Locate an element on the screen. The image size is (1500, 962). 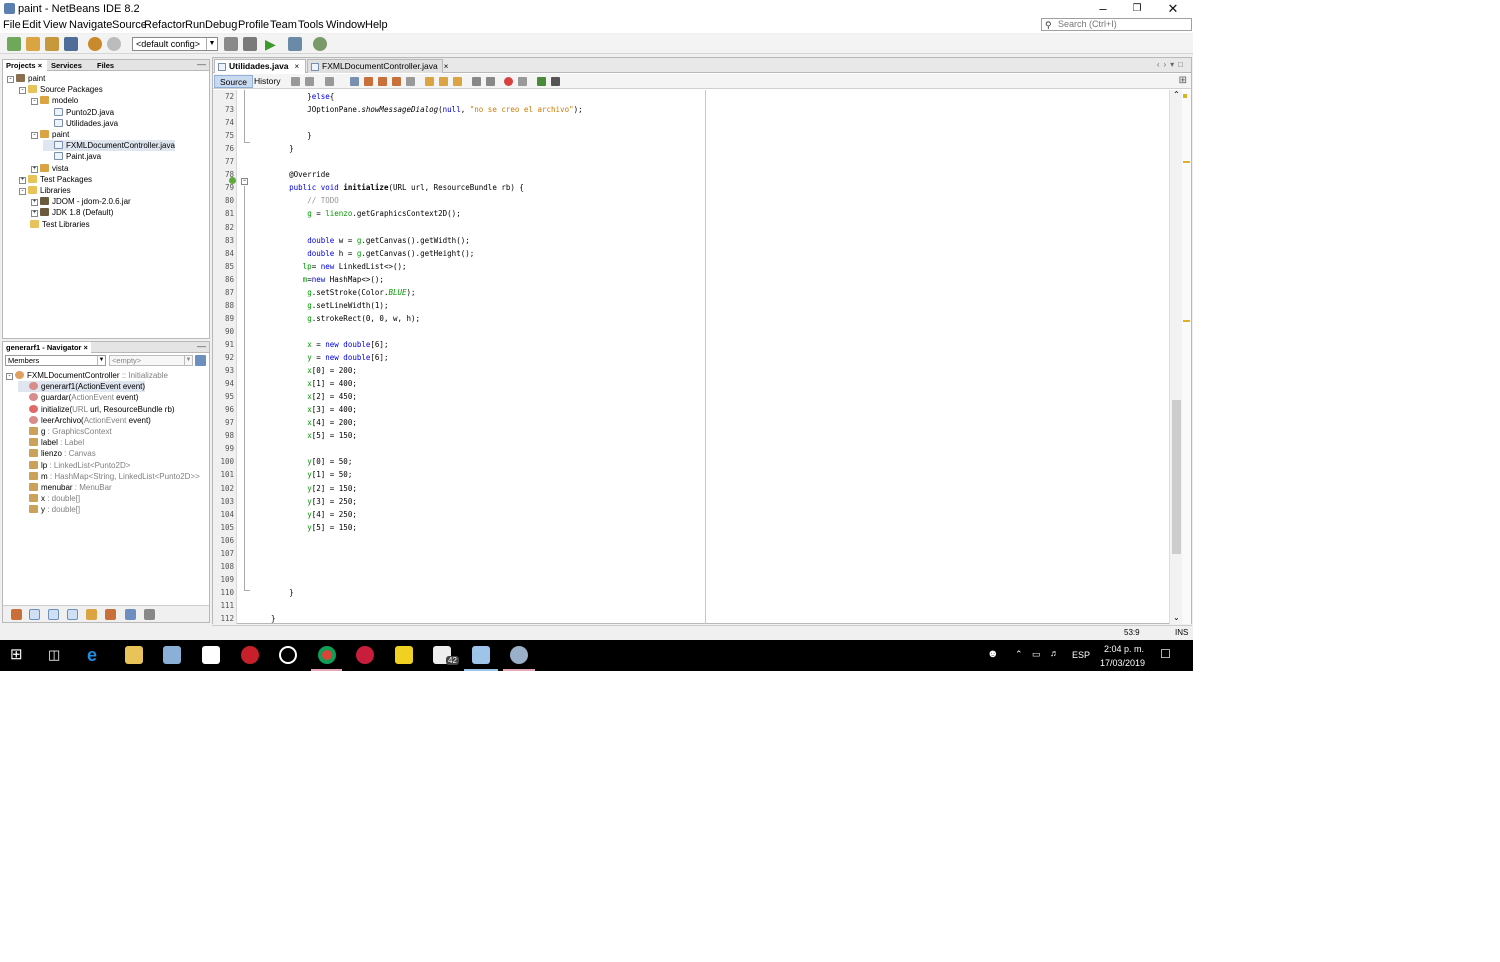
media-player-icon is located at coordinates (288, 655).